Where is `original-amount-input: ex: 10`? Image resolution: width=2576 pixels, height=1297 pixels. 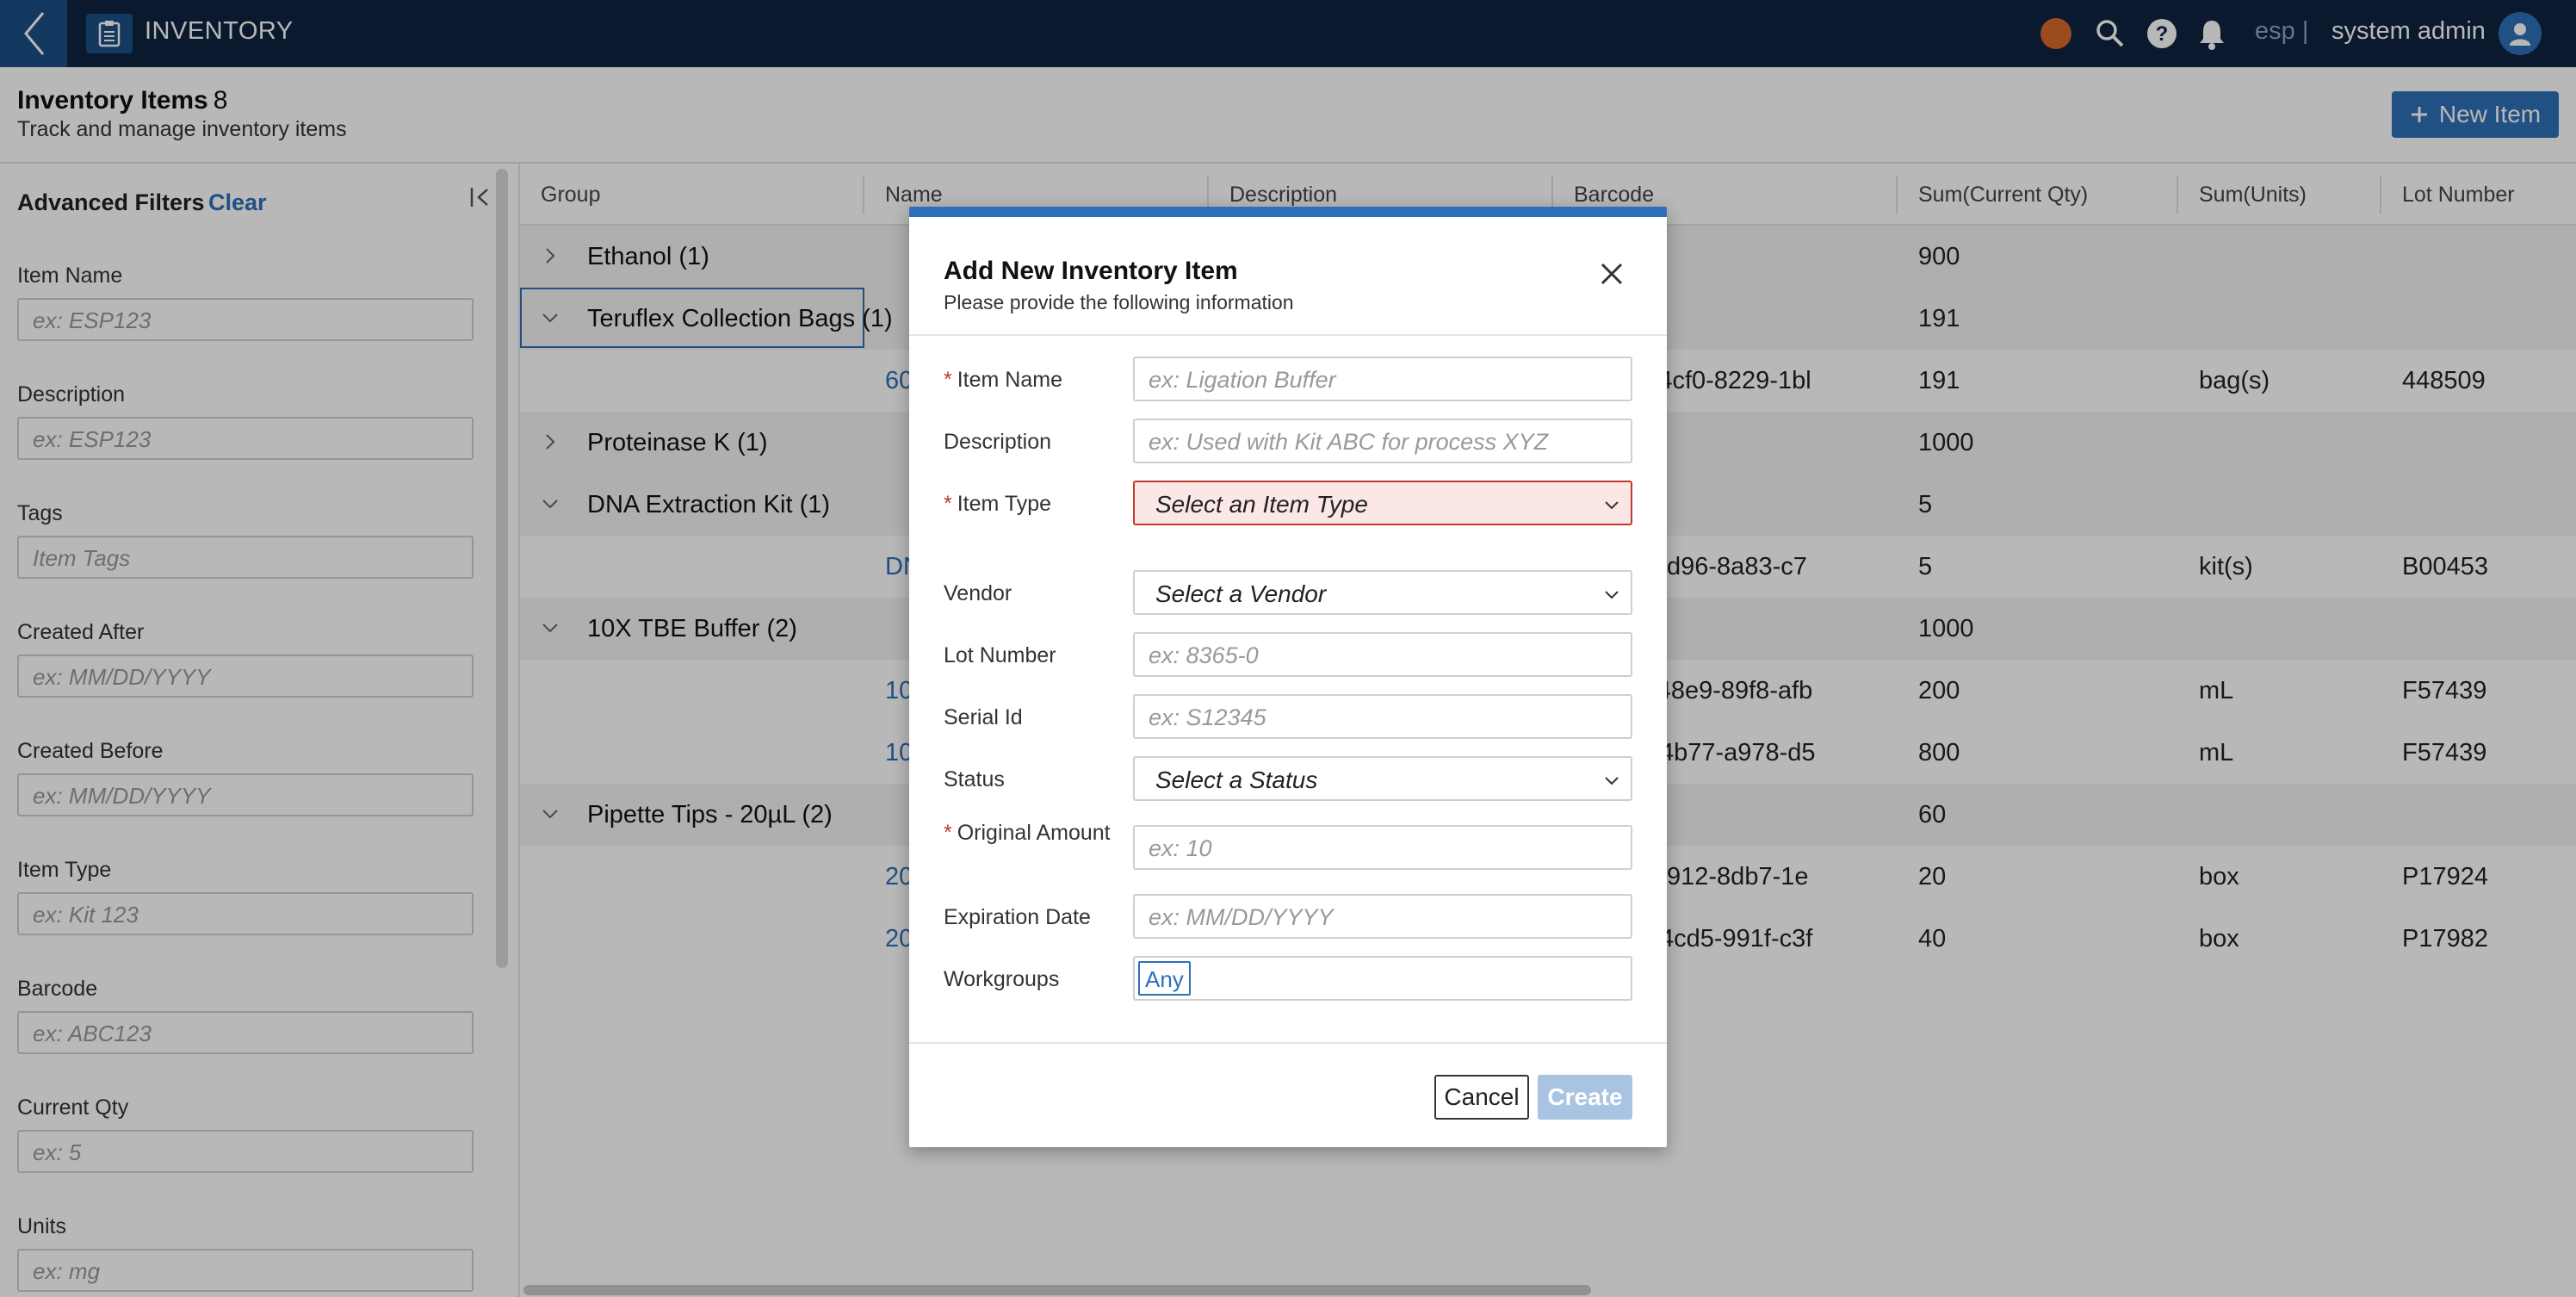
original-amount-input: ex: 10 is located at coordinates (1382, 848).